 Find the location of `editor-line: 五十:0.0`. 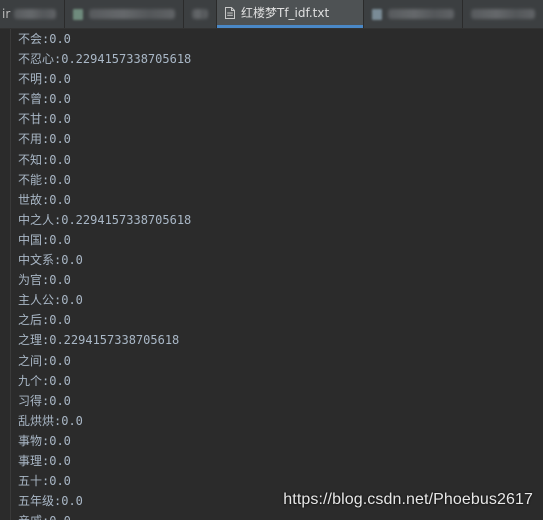

editor-line: 五十:0.0 is located at coordinates (104, 481).